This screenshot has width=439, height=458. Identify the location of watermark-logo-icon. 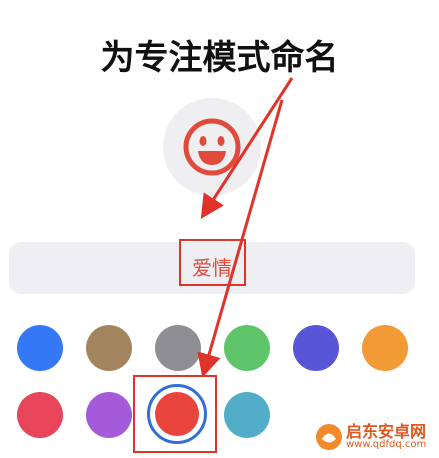
(329, 437).